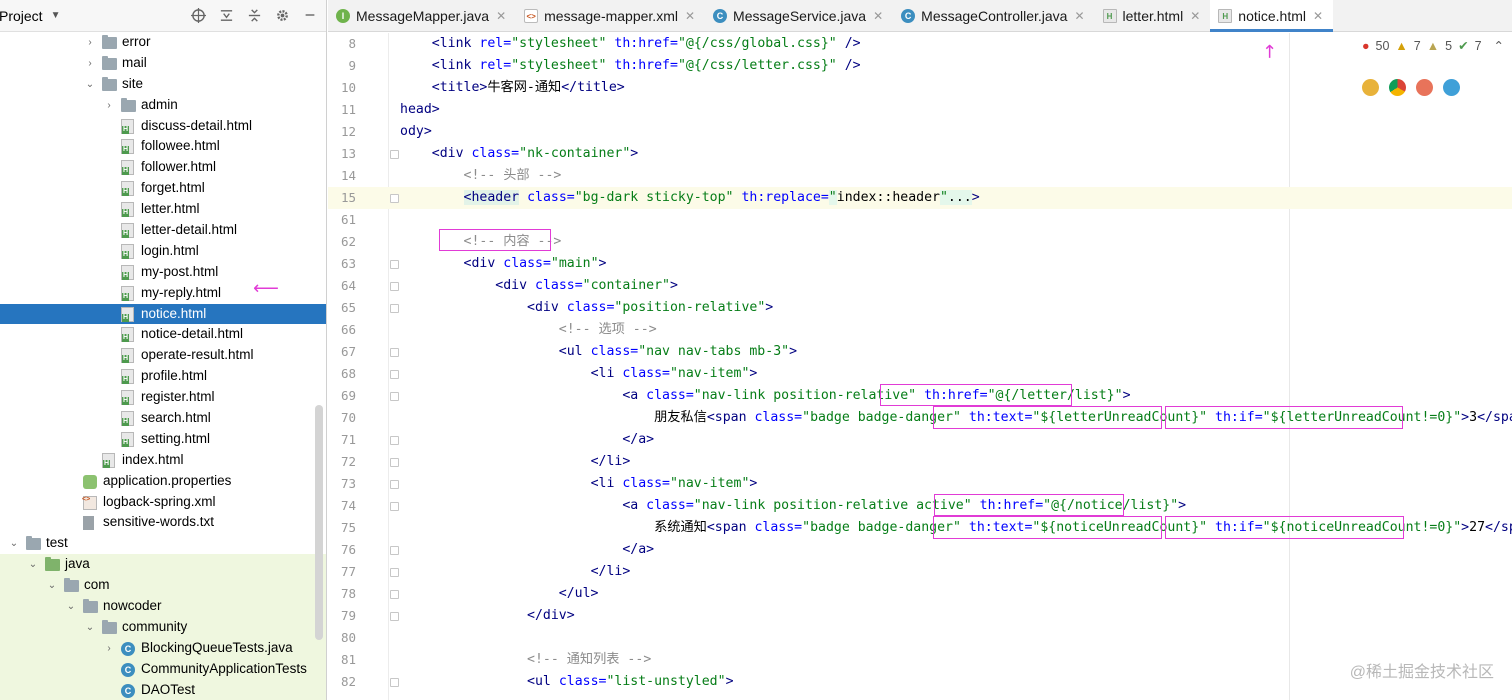 The image size is (1512, 700). What do you see at coordinates (163, 627) in the screenshot?
I see `tree-item: ⌄ community` at bounding box center [163, 627].